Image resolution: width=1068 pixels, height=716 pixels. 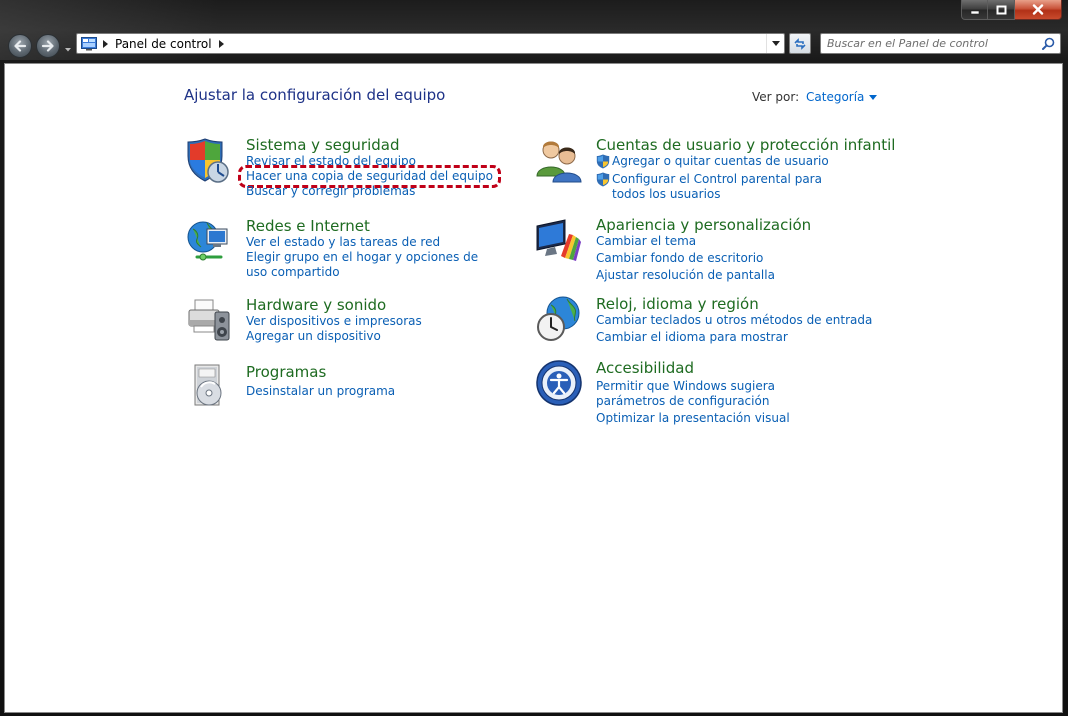 What do you see at coordinates (371, 145) in the screenshot?
I see `category-title-system-security: Sistema y seguridad` at bounding box center [371, 145].